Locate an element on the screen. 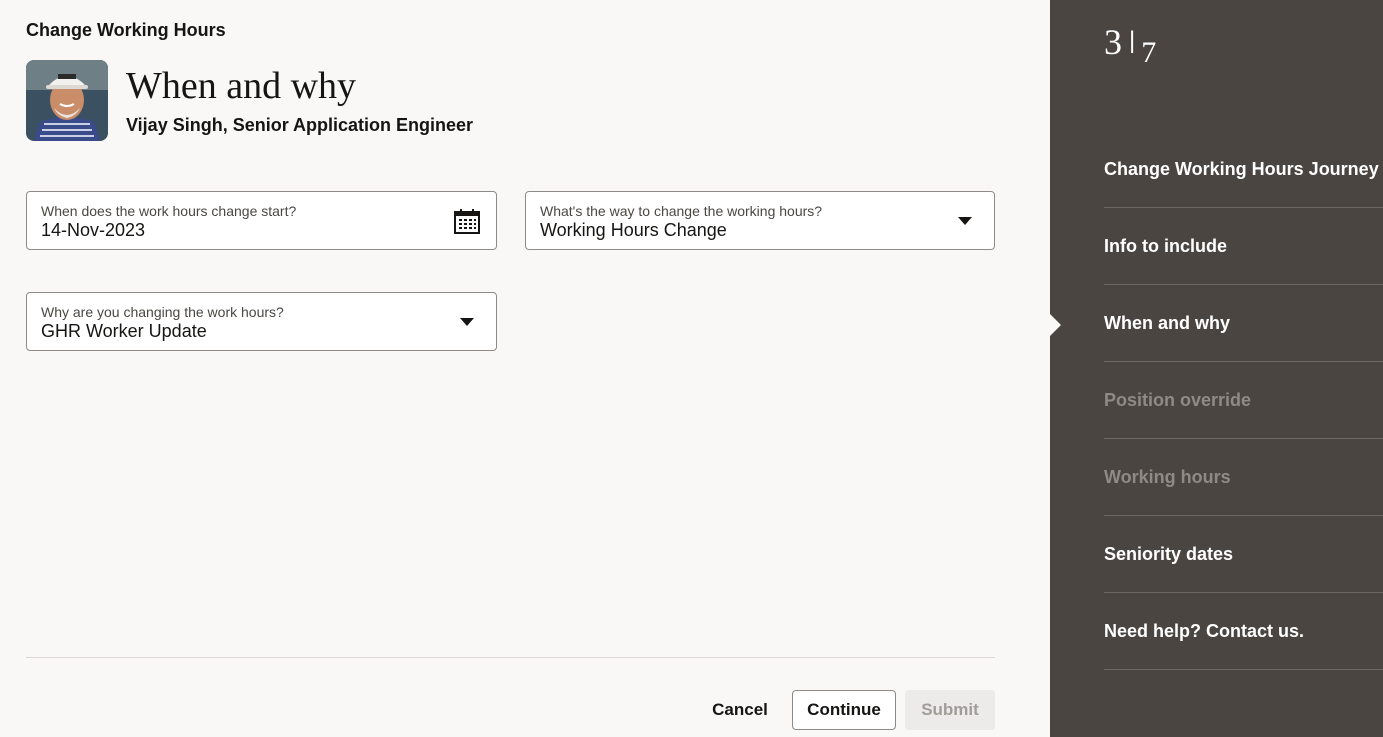 The image size is (1383, 737). submit-button: Submit is located at coordinates (950, 710).